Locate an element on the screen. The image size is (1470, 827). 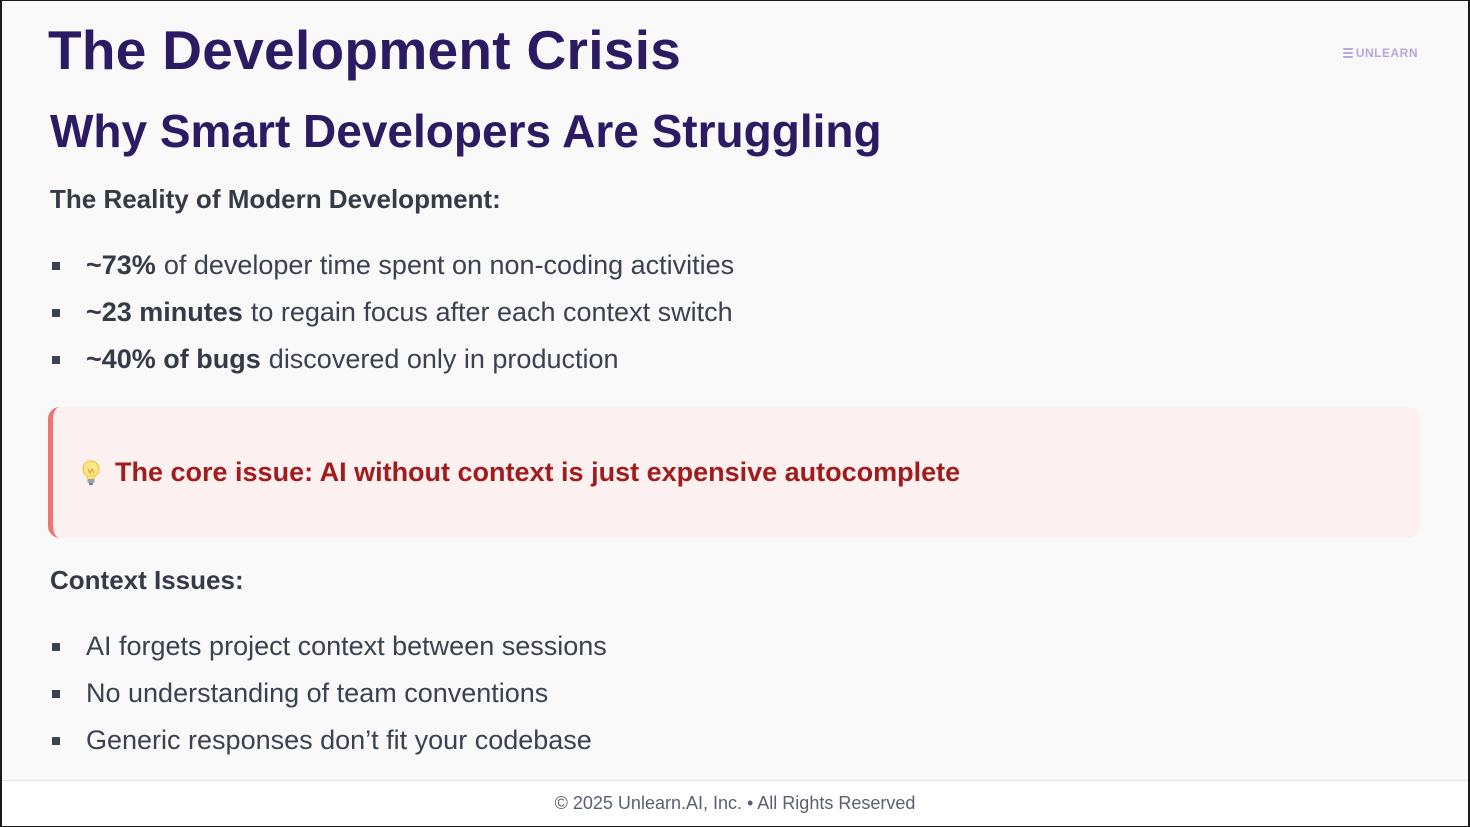
lightbulb-icon is located at coordinates (91, 473).